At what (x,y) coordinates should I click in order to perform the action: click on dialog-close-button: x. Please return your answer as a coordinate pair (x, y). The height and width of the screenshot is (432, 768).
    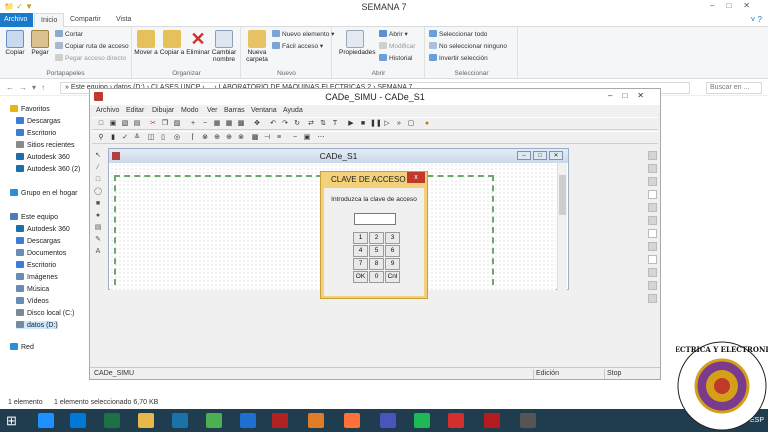
    Looking at the image, I should click on (416, 177).